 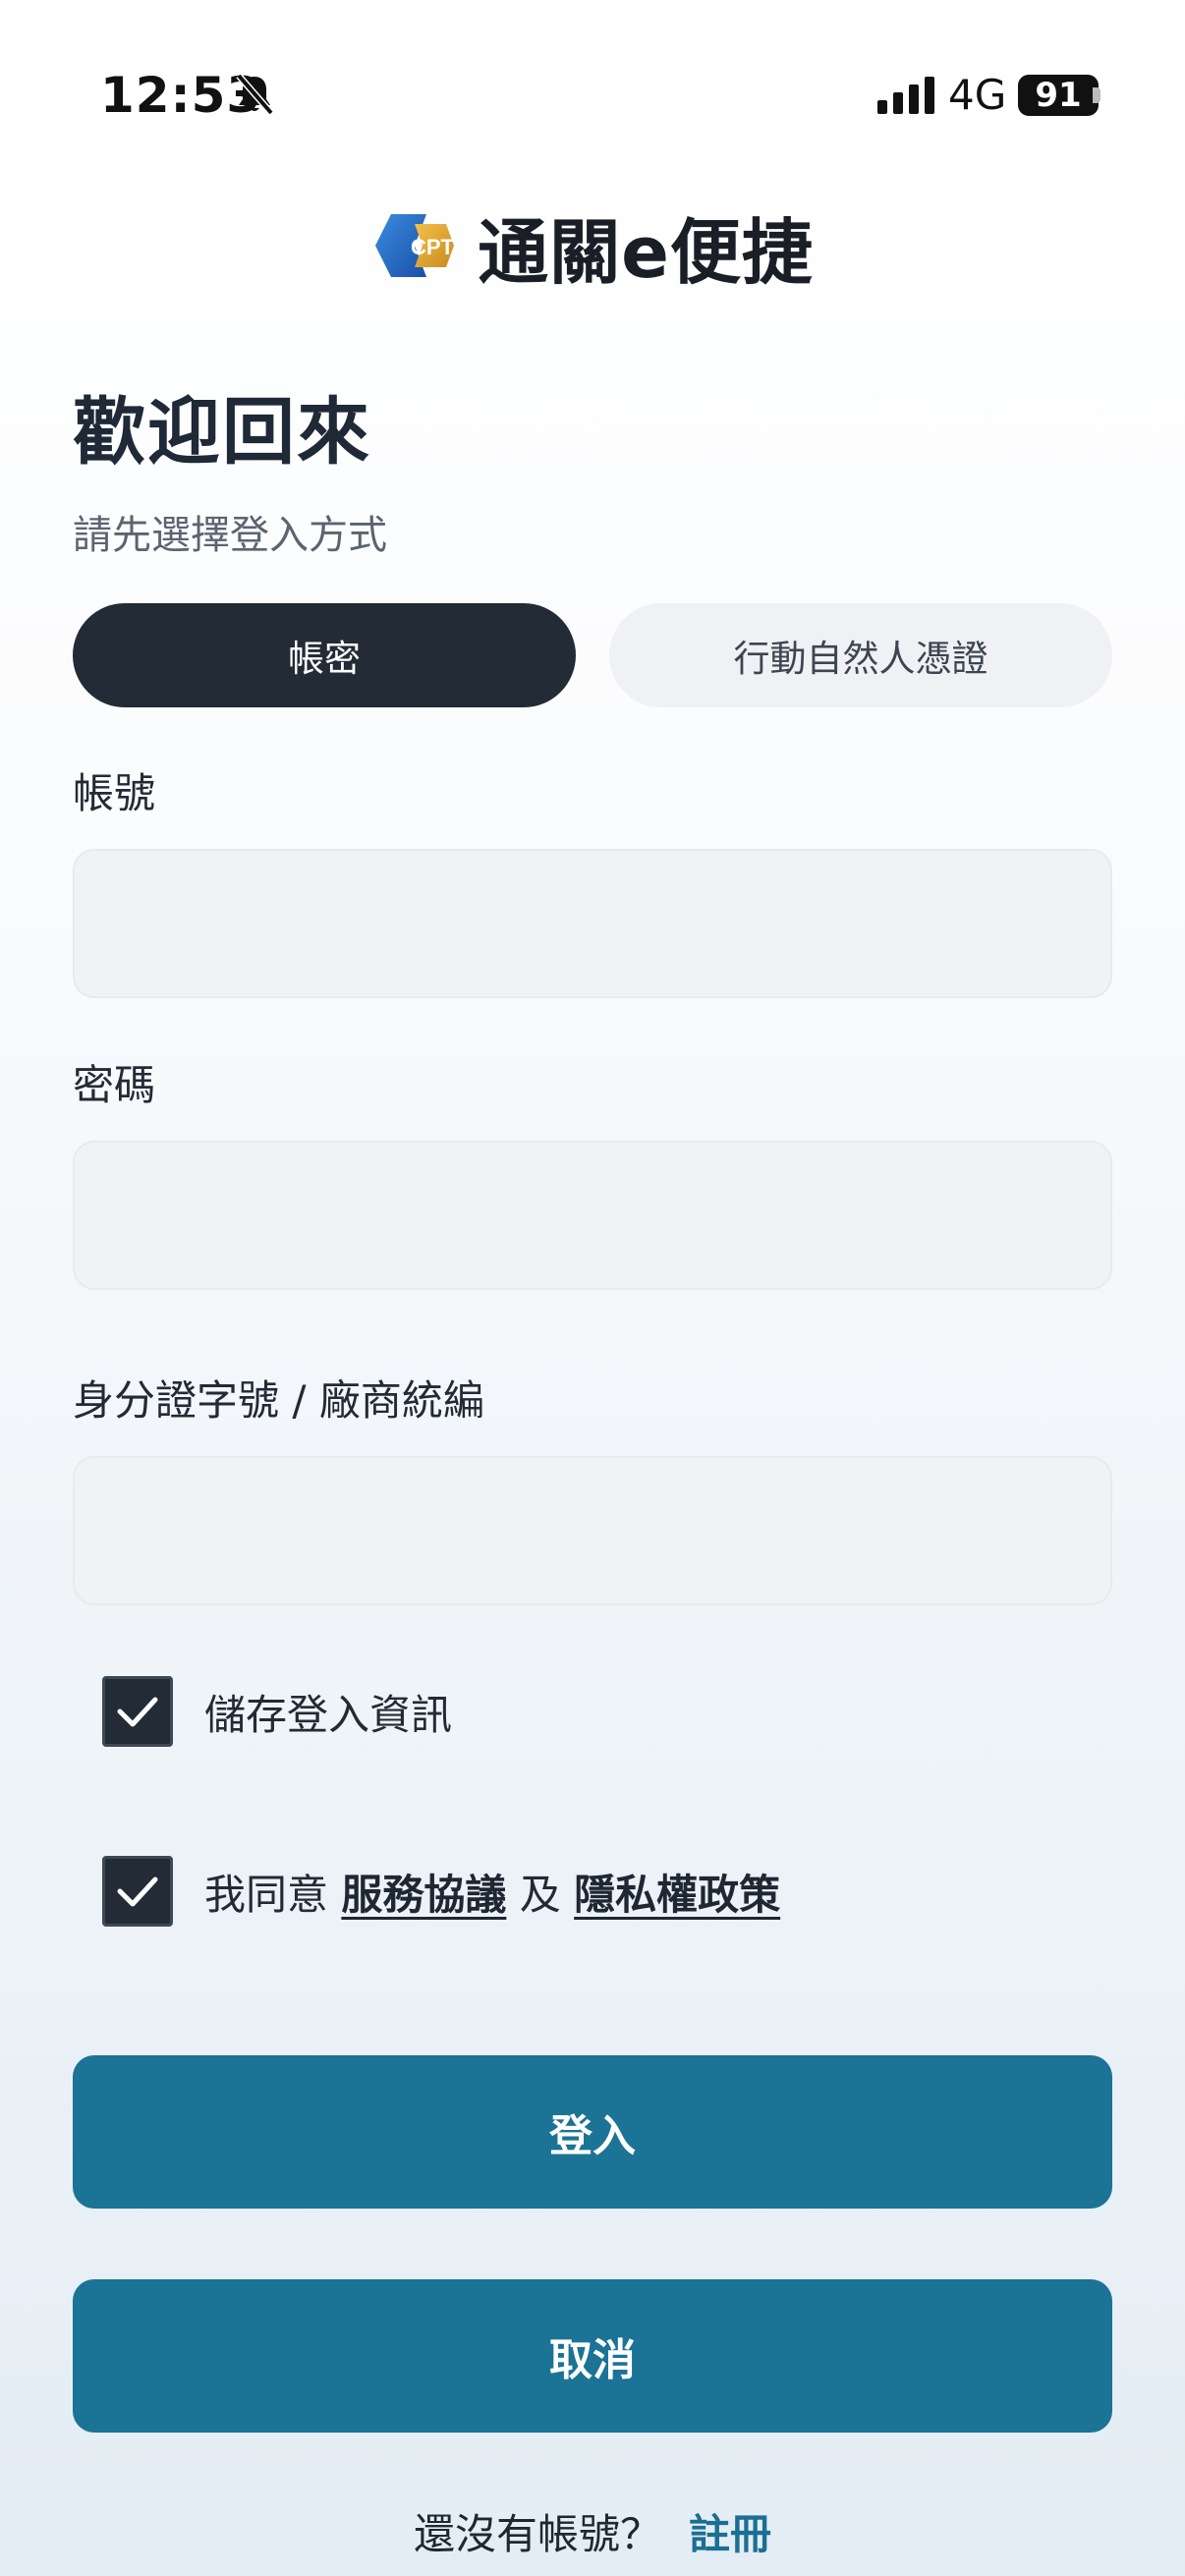 I want to click on save-login-label: 儲存登入資訊, so click(x=328, y=1714).